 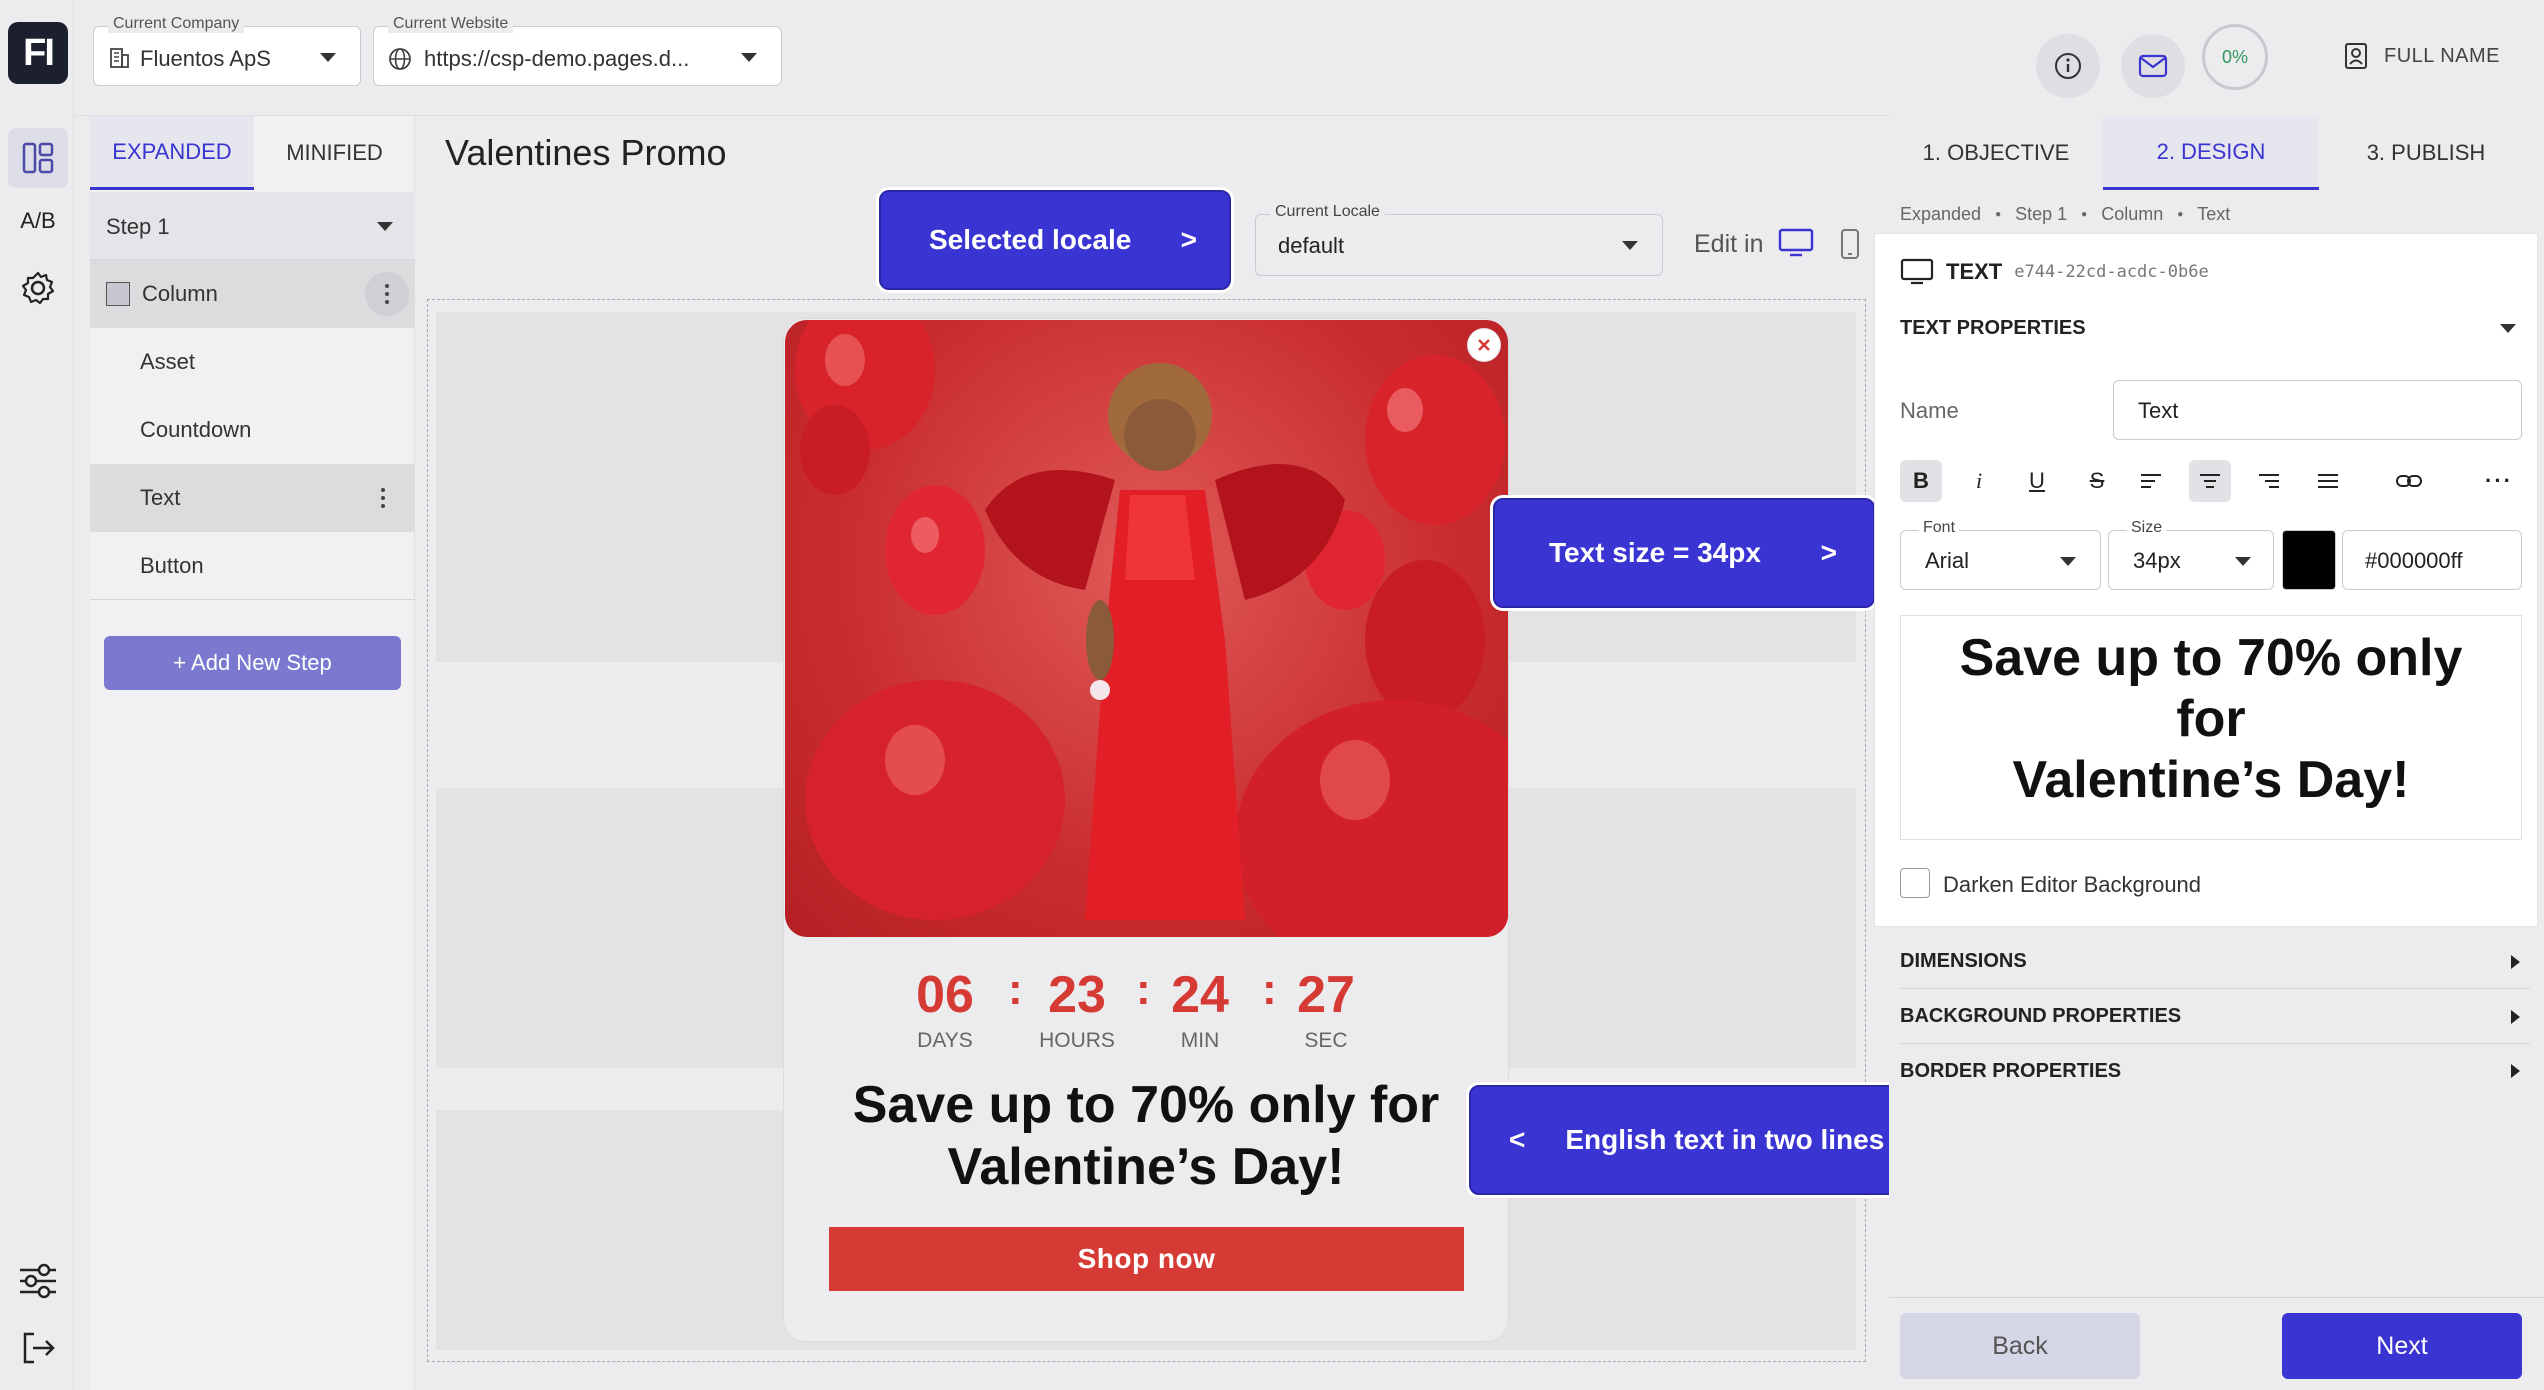 I want to click on app-logo: FI, so click(x=38, y=53).